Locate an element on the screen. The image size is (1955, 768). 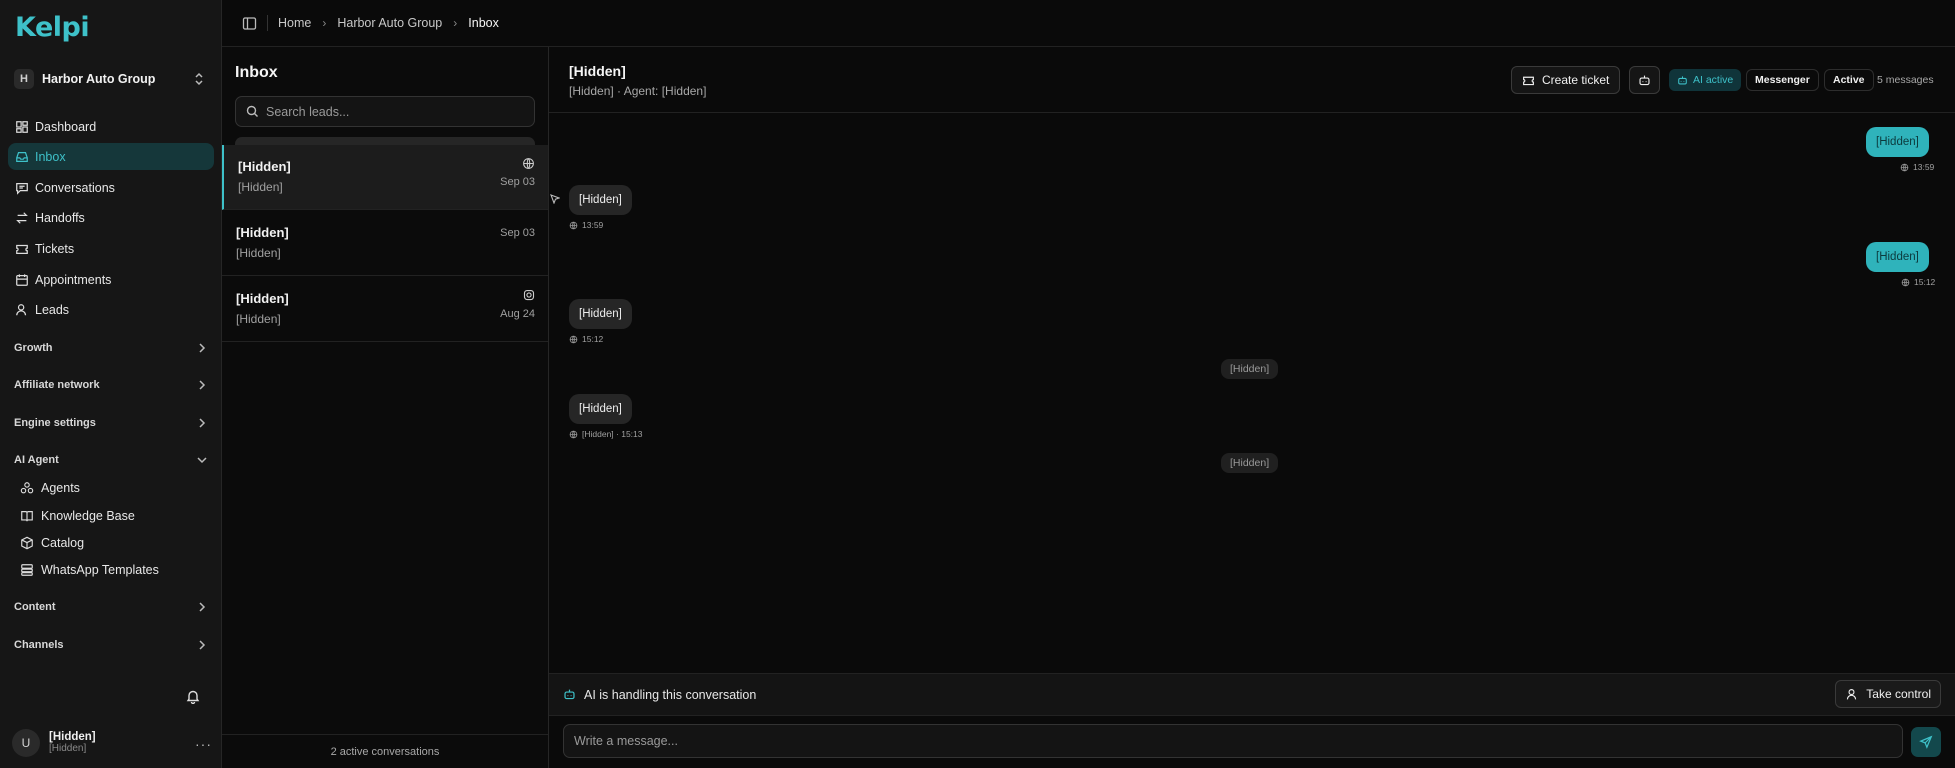
handoffs-icon is located at coordinates (22, 217).